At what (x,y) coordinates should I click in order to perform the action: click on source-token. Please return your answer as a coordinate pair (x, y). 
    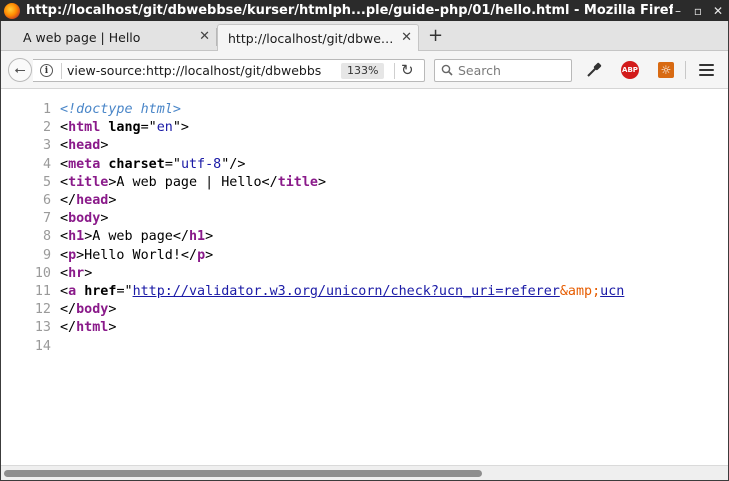
    Looking at the image, I should click on (80, 291).